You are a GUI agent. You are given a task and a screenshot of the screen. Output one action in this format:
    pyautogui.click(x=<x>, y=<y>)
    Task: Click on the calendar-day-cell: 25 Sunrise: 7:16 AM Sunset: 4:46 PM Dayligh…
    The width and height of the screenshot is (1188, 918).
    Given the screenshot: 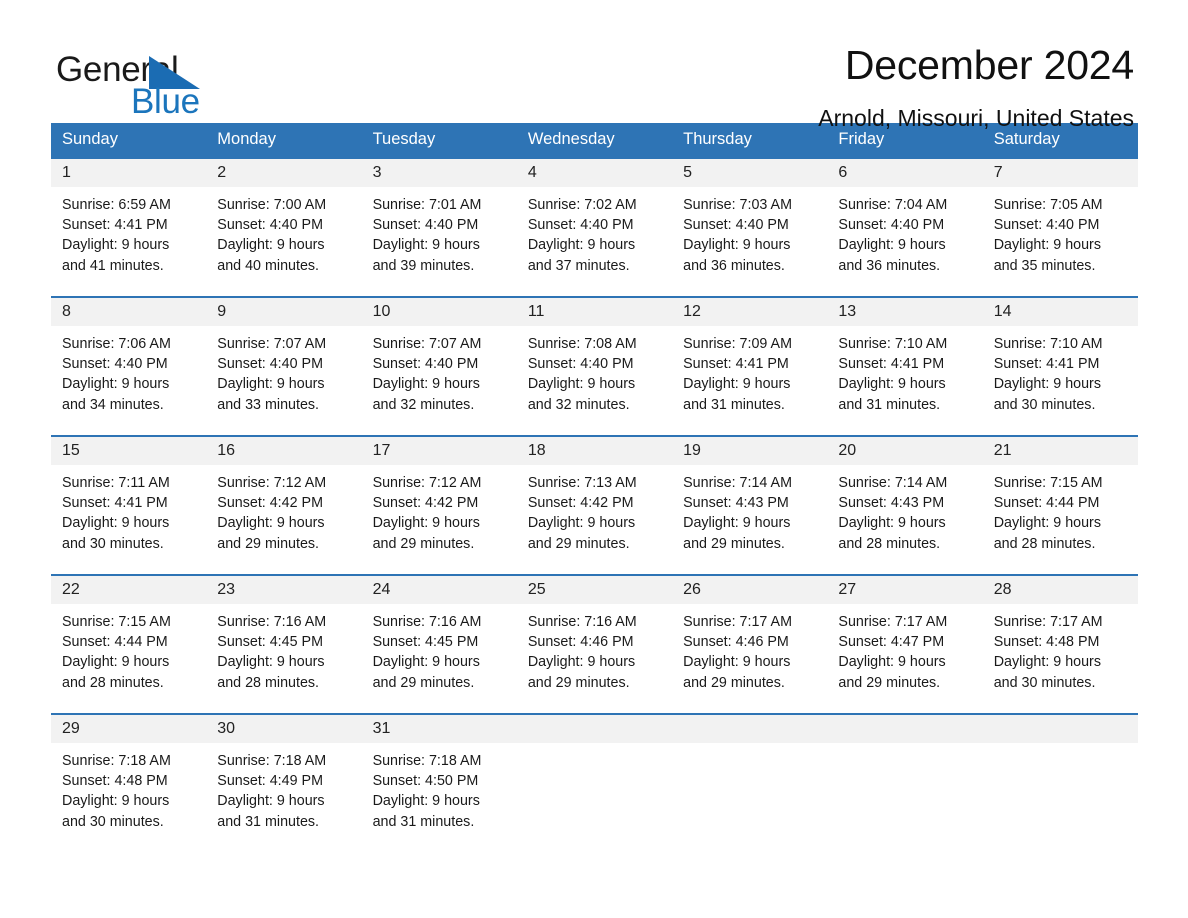 What is the action you would take?
    pyautogui.click(x=594, y=637)
    